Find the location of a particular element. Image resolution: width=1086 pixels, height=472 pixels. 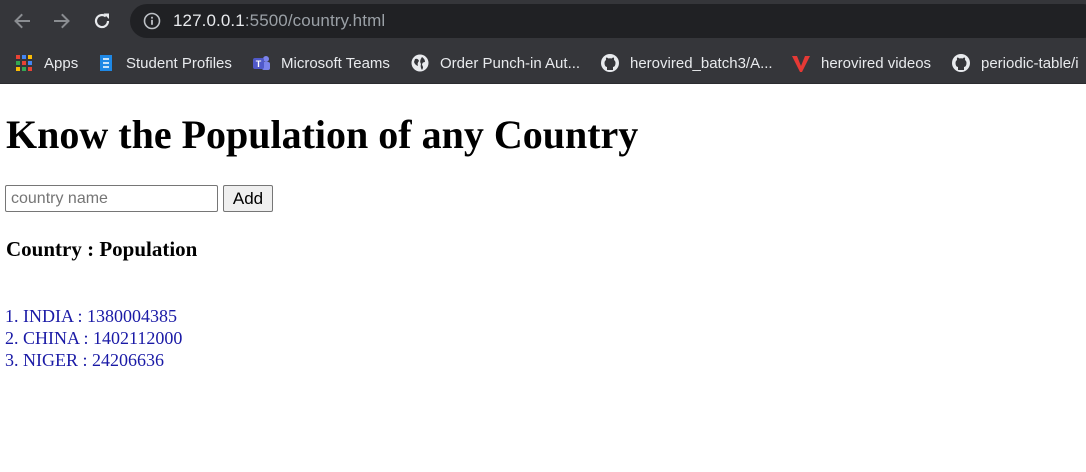

bookmarks-bar: Apps Student Profiles T Microsoft Teams is located at coordinates (543, 63).